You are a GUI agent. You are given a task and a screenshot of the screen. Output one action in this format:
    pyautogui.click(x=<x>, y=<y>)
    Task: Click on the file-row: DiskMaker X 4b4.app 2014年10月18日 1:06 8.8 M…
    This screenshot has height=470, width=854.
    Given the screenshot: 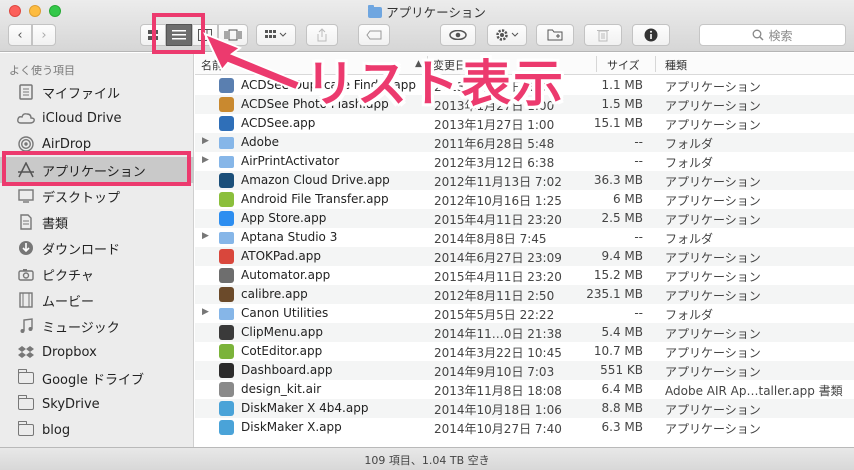 What is the action you would take?
    pyautogui.click(x=524, y=408)
    